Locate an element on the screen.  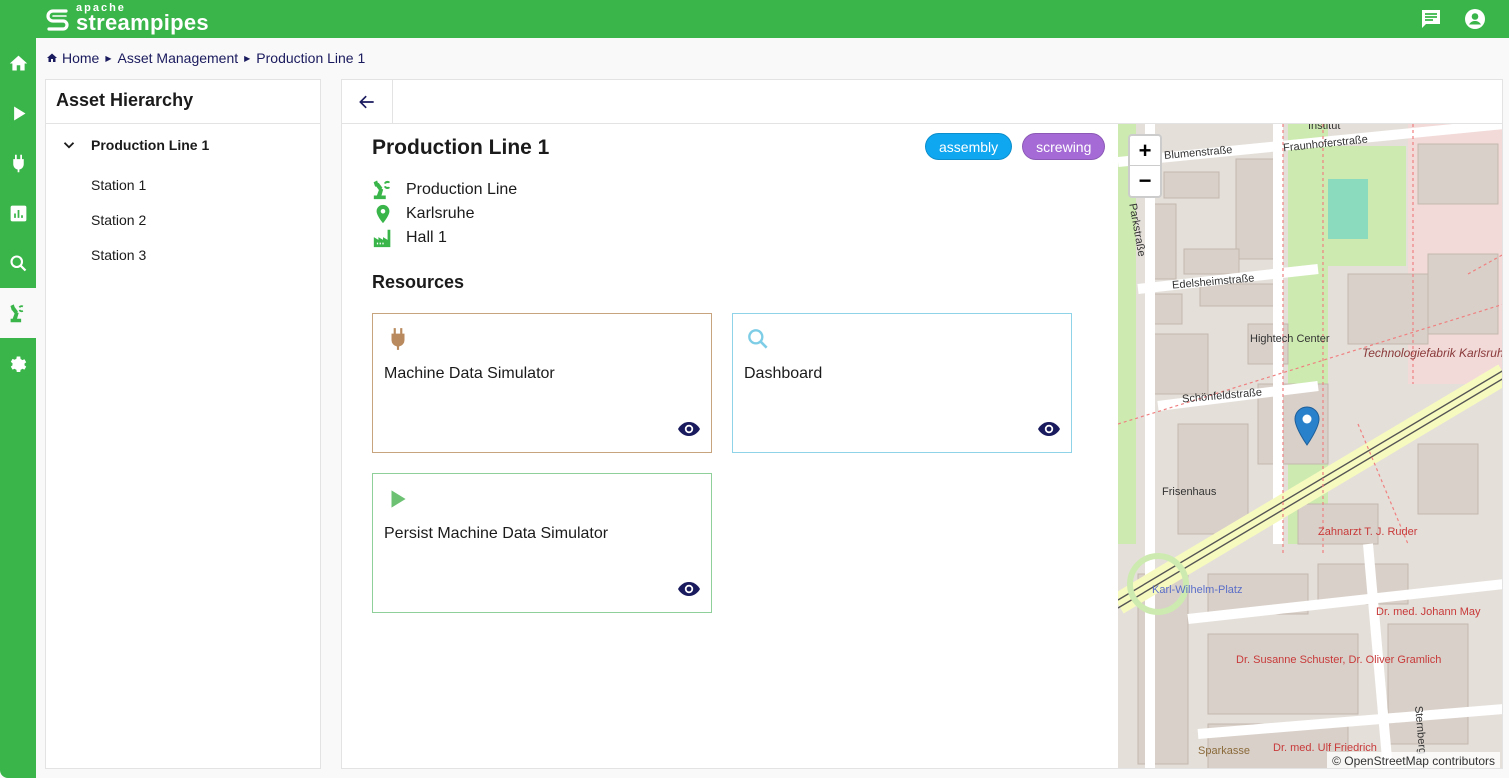
map-label: Karl-Wilhelm-Platz is located at coordinates (1197, 590).